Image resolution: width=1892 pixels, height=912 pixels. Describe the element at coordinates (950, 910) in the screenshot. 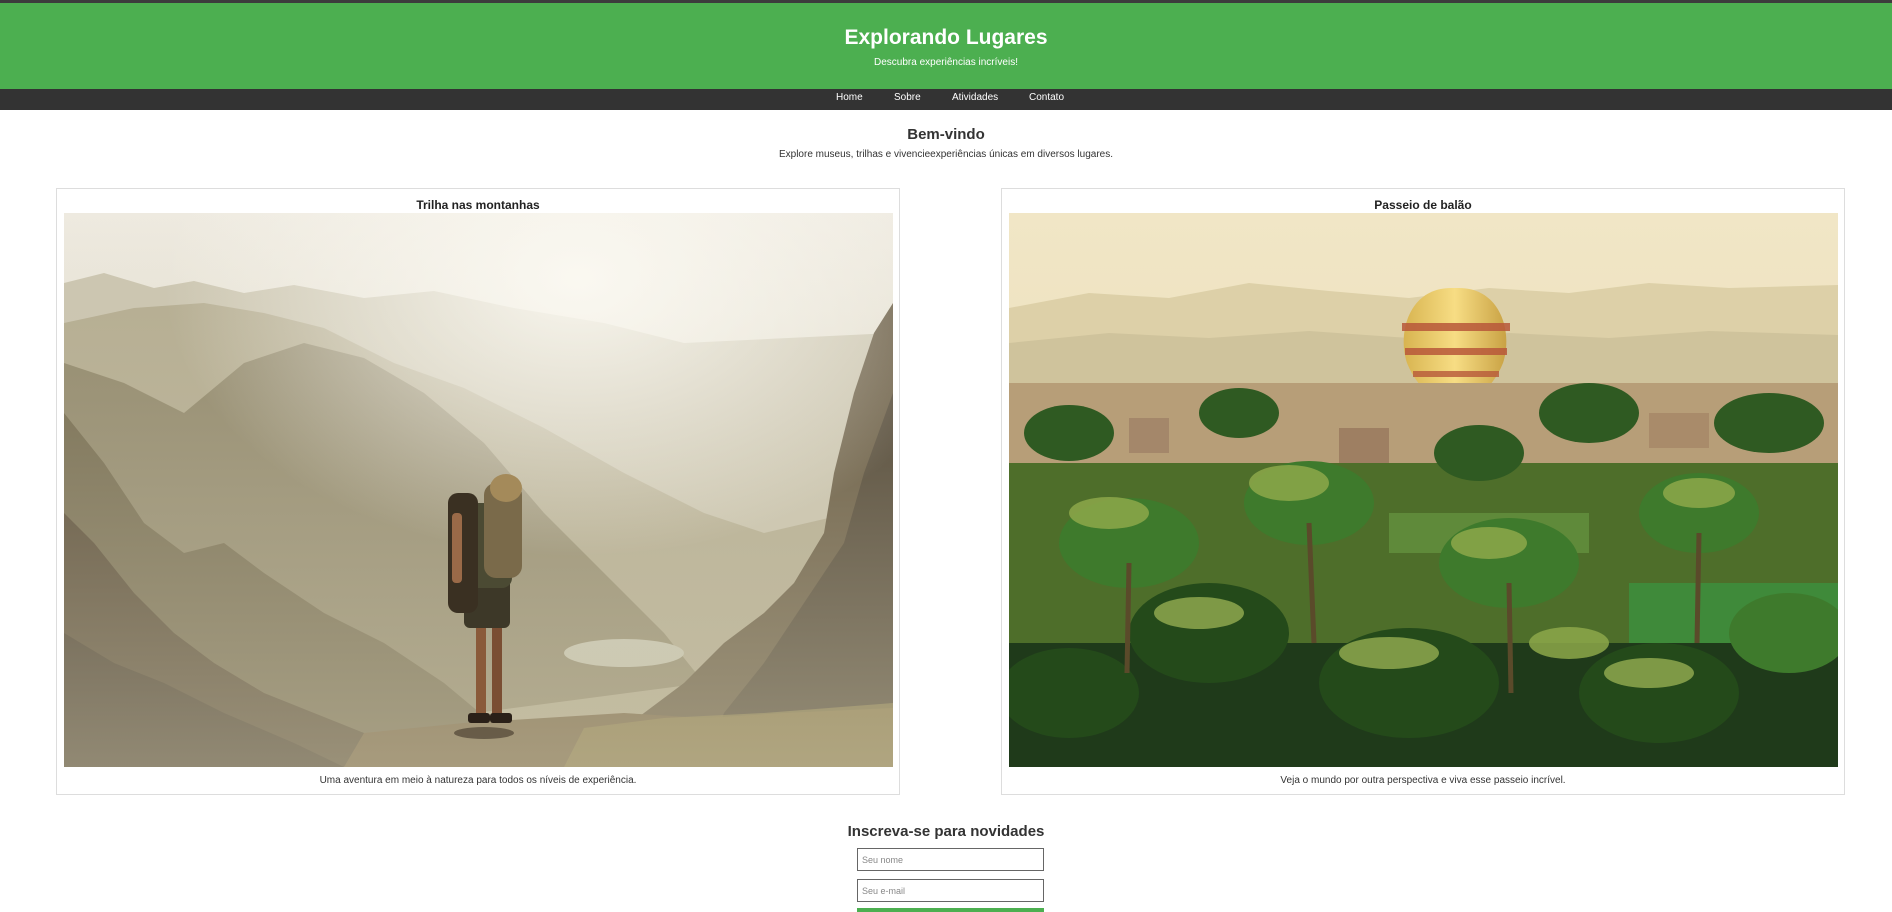

I see `subscribe-button` at that location.